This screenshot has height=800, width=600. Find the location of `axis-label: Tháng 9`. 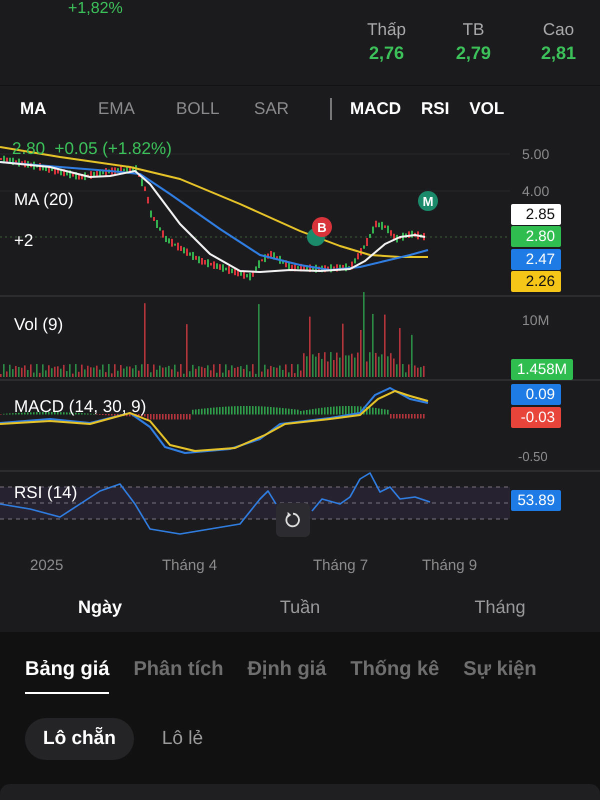

axis-label: Tháng 9 is located at coordinates (450, 566).